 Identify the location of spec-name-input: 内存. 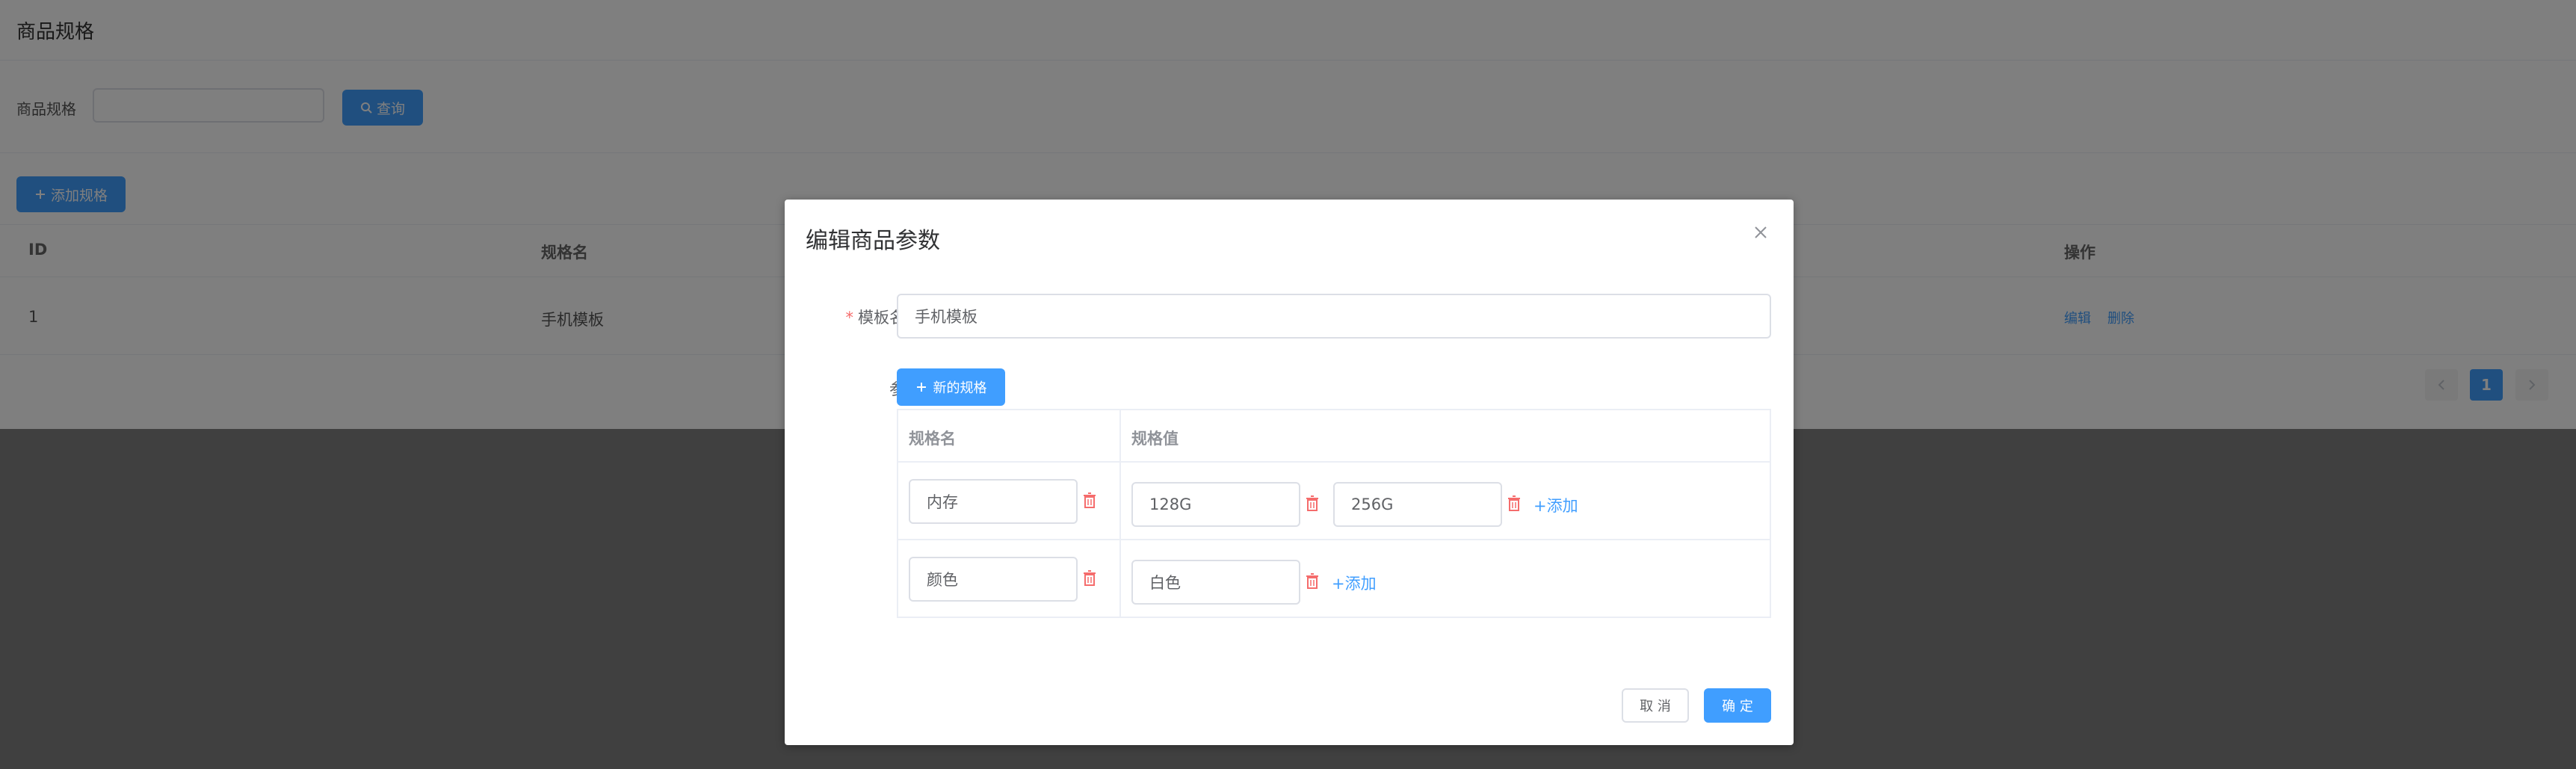
(994, 502).